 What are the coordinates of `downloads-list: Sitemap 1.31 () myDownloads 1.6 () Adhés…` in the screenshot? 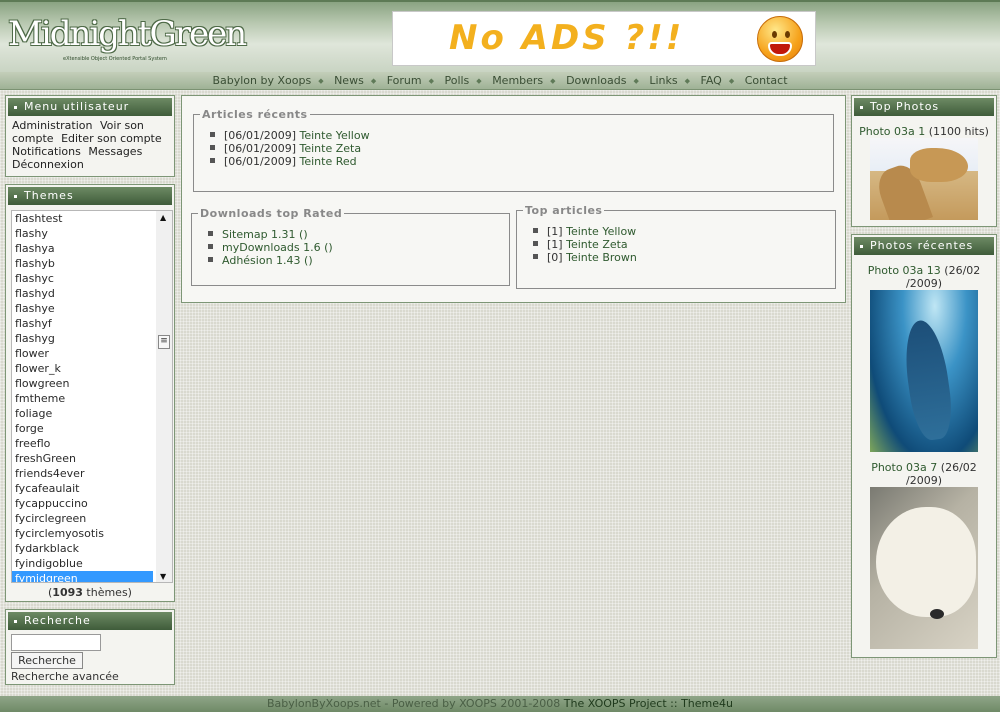 It's located at (350, 243).